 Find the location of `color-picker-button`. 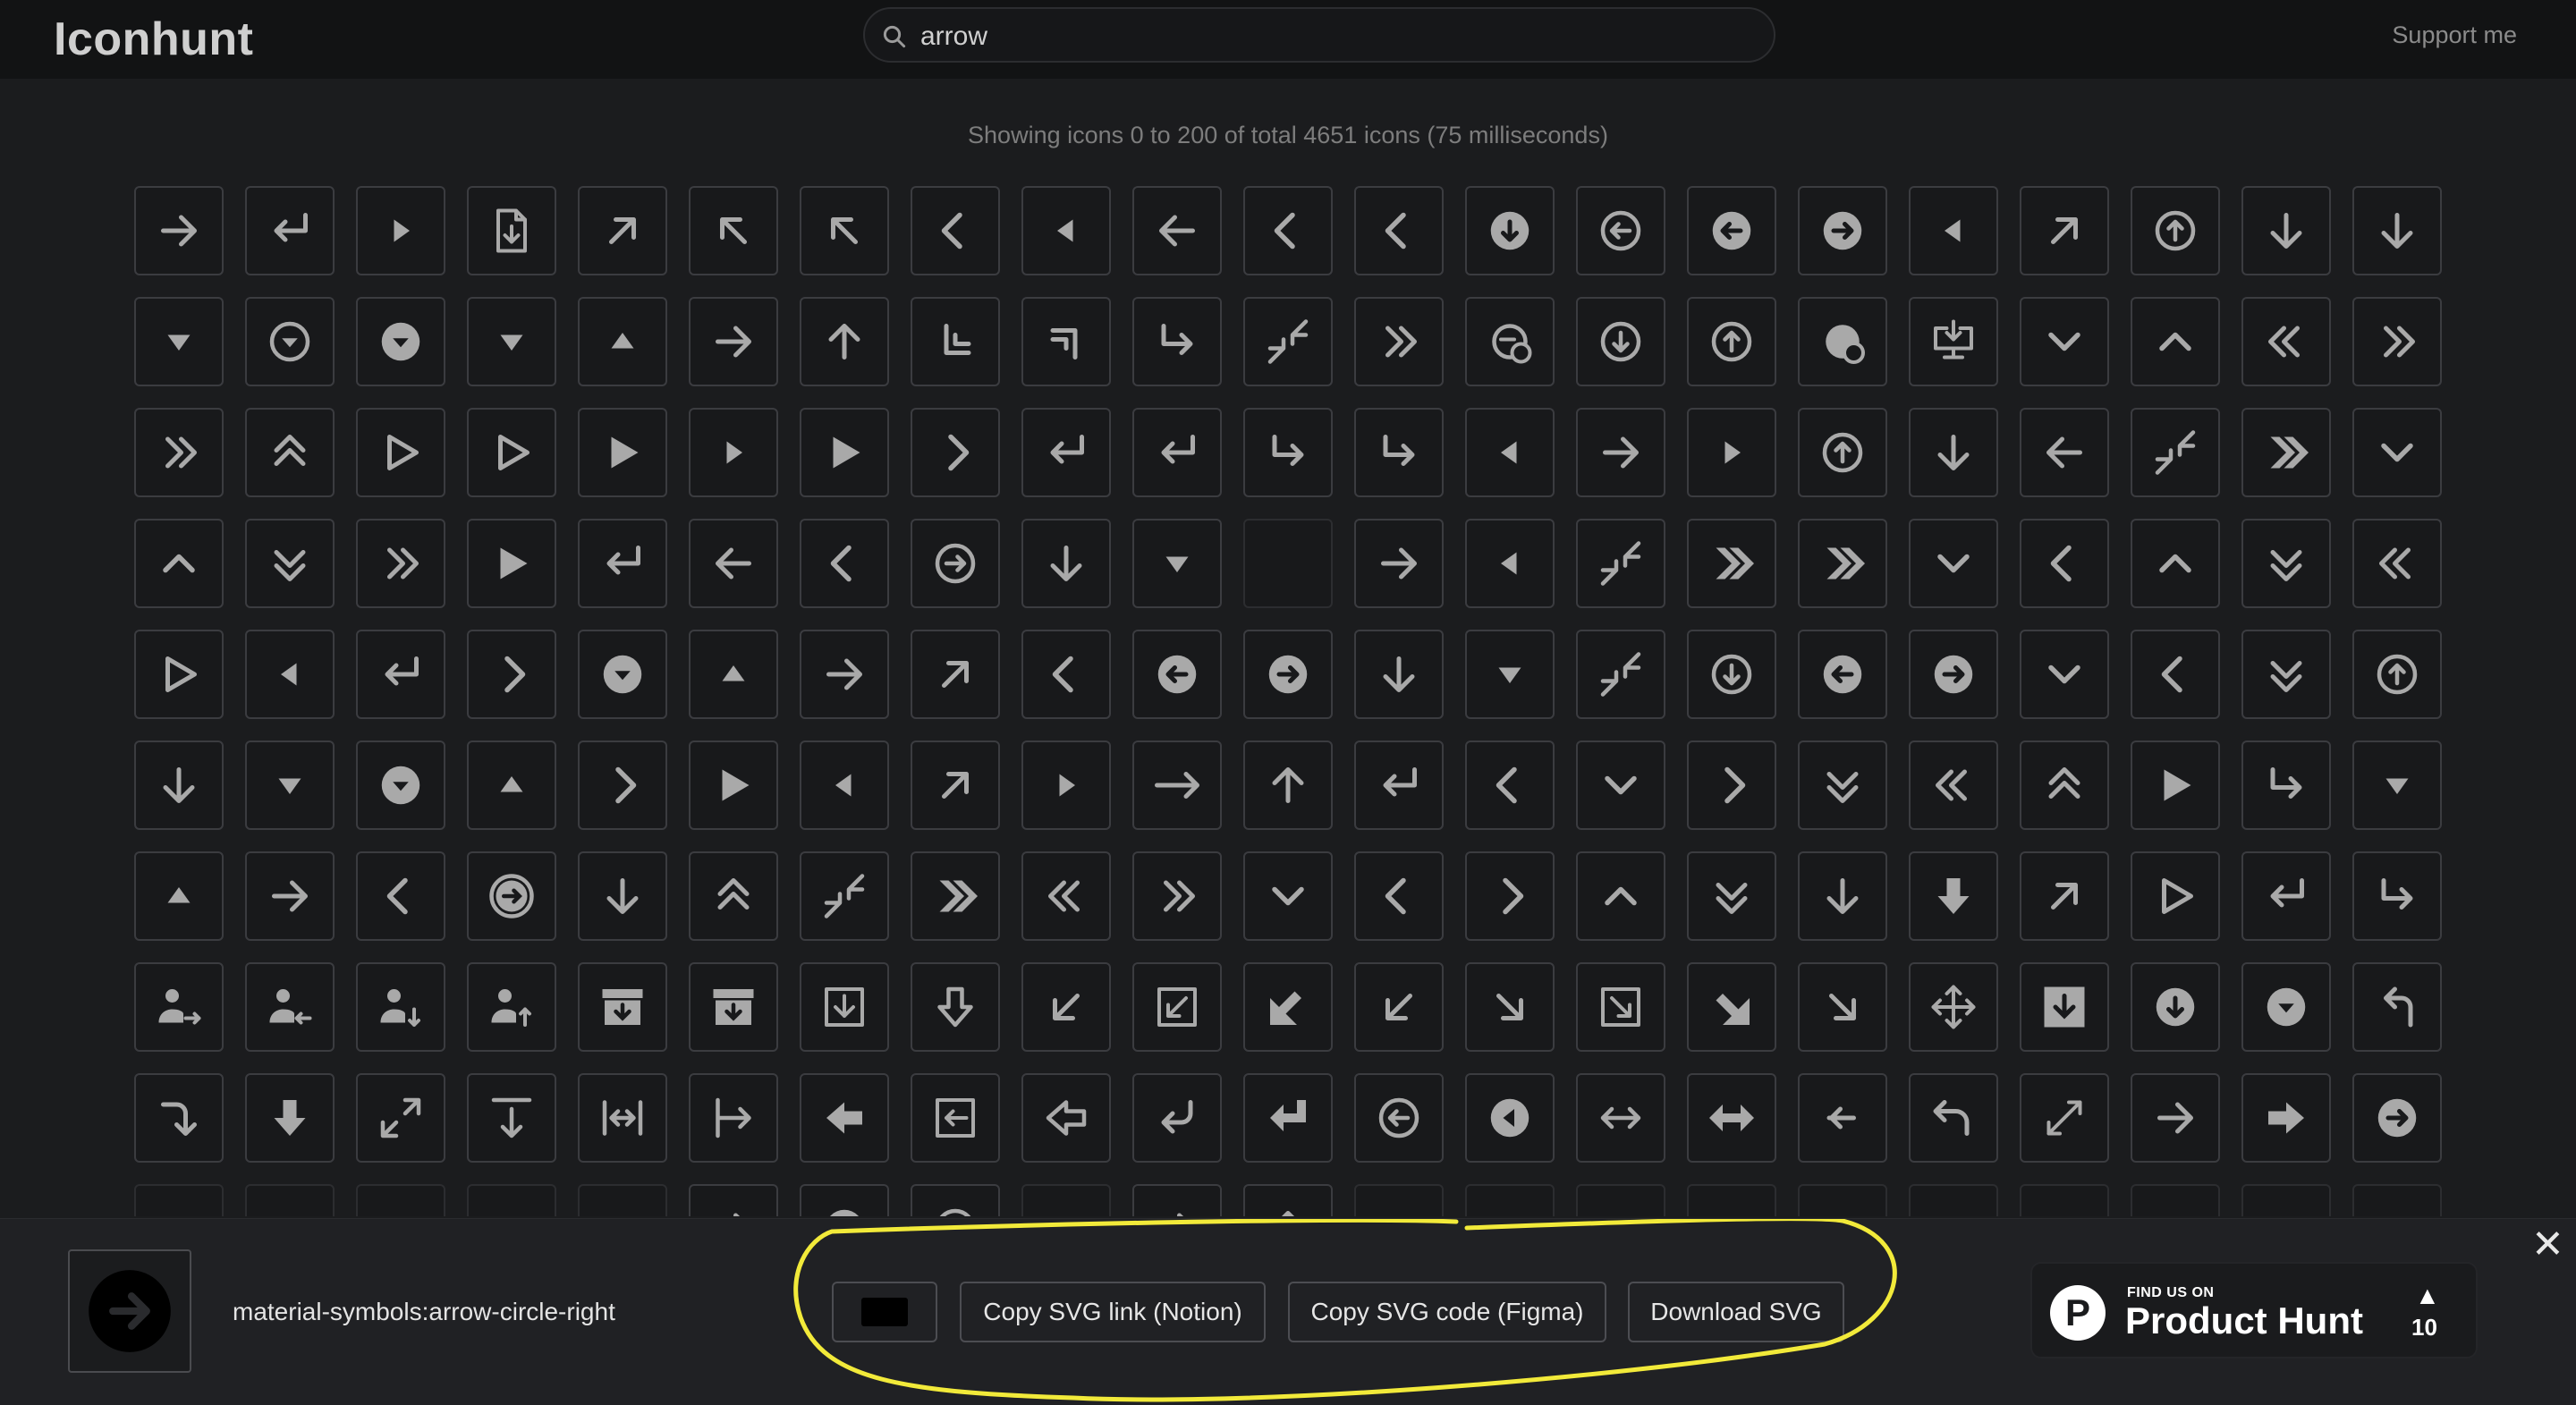

color-picker-button is located at coordinates (884, 1312).